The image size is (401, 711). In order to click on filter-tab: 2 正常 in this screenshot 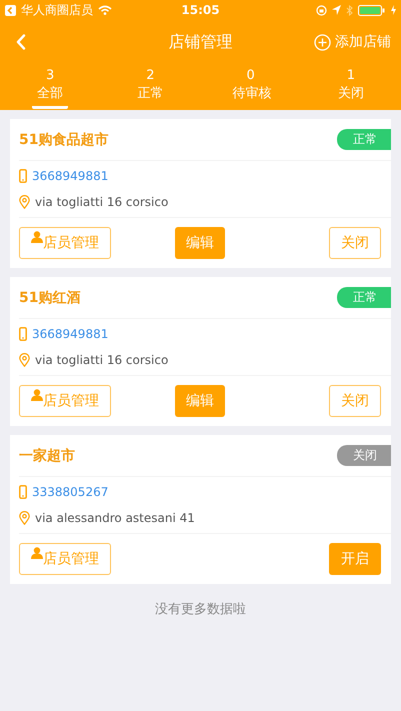, I will do `click(150, 87)`.